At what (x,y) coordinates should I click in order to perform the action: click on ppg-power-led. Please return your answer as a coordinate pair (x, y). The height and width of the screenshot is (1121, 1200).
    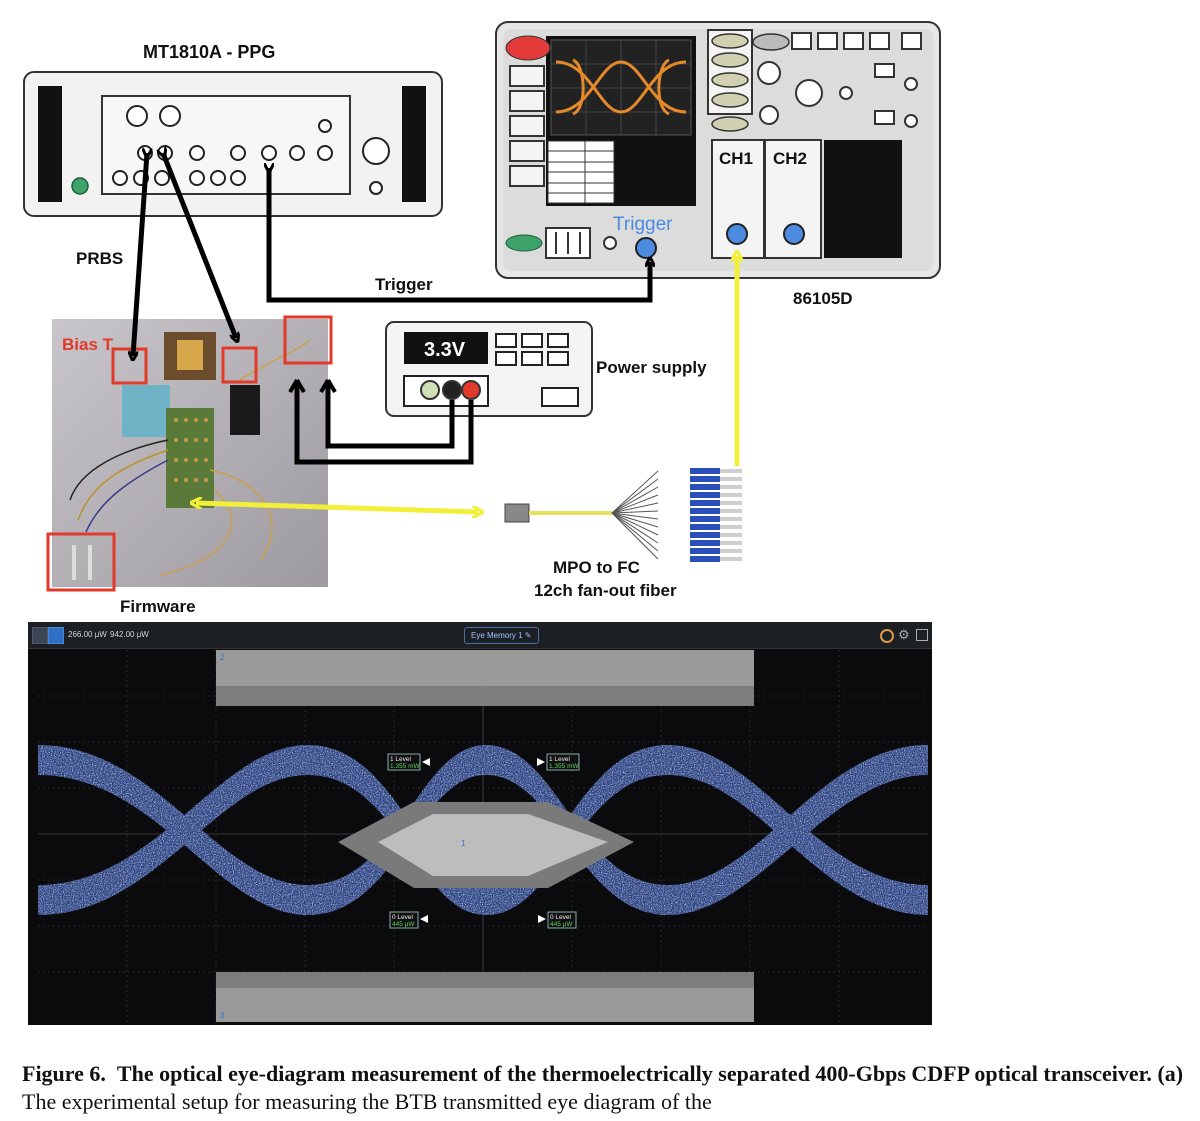
    Looking at the image, I should click on (80, 186).